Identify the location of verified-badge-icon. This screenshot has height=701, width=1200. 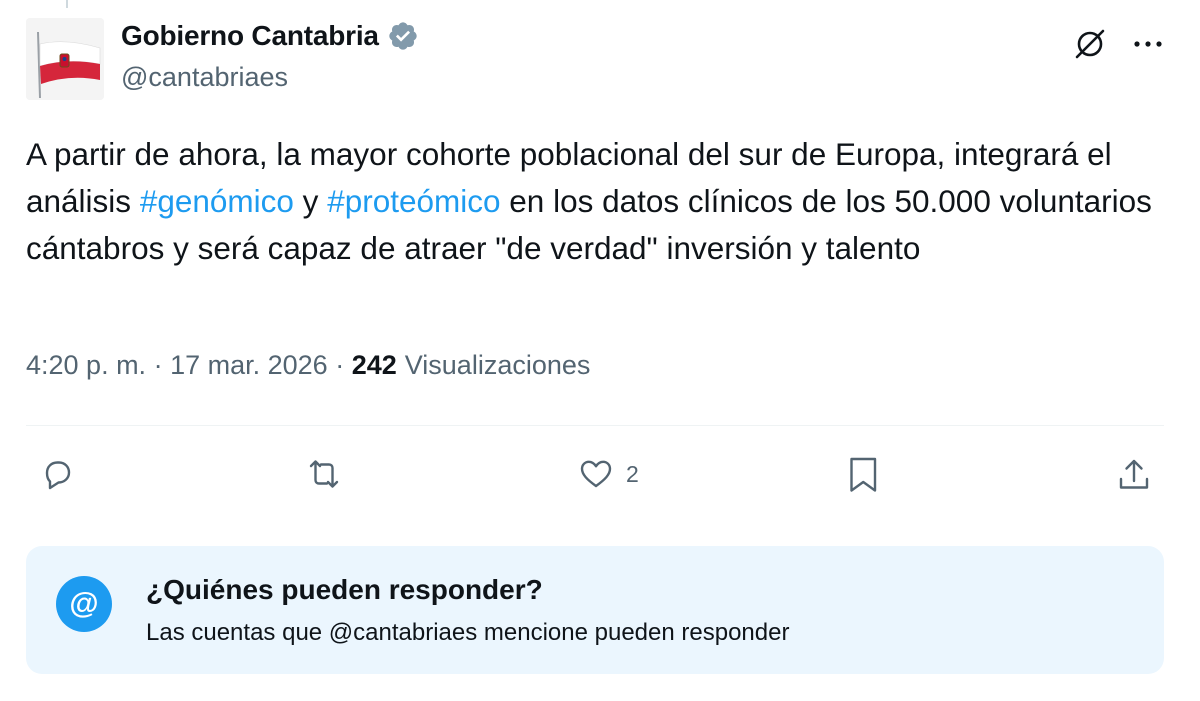
(403, 36).